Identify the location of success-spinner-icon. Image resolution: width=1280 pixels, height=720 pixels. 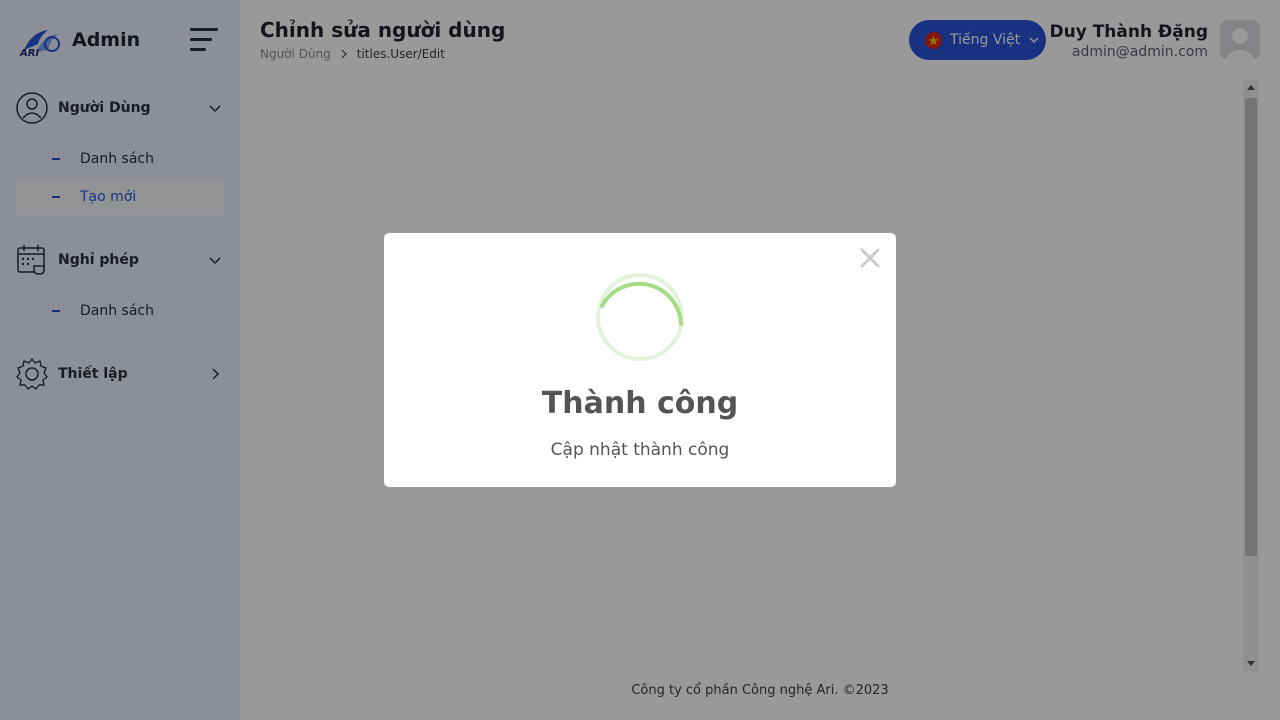
(640, 317).